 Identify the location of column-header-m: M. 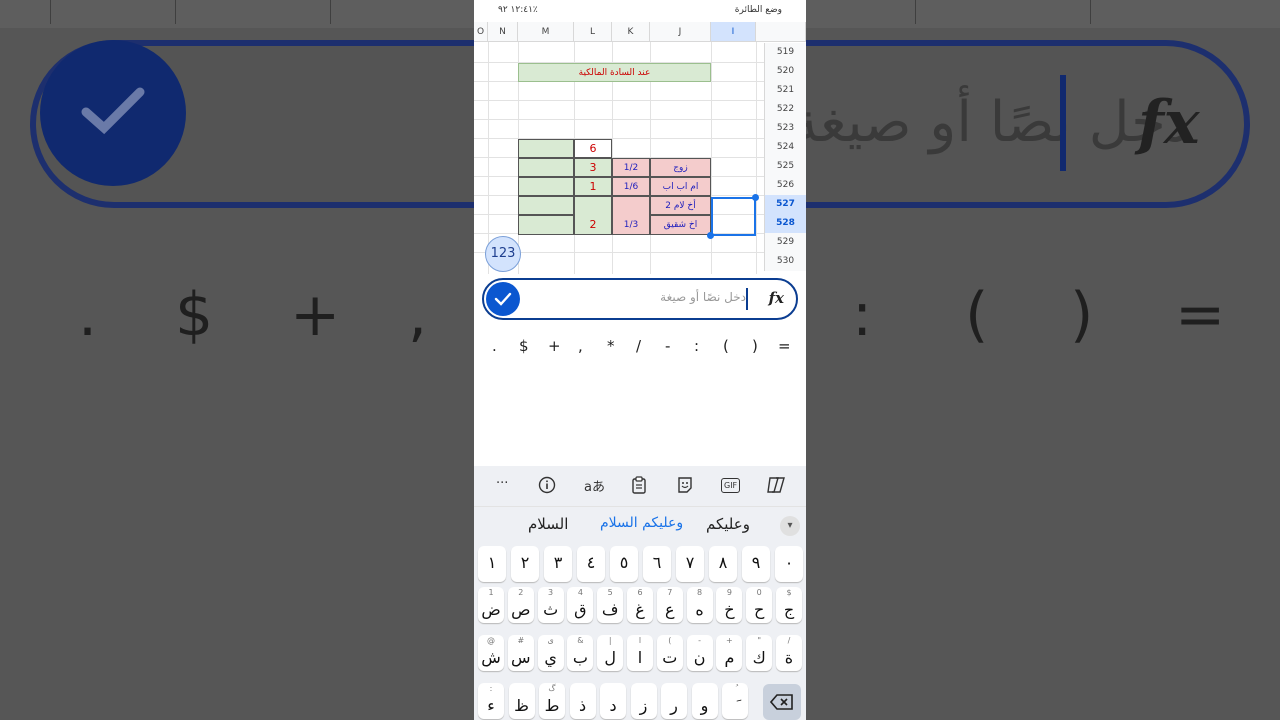
(546, 32).